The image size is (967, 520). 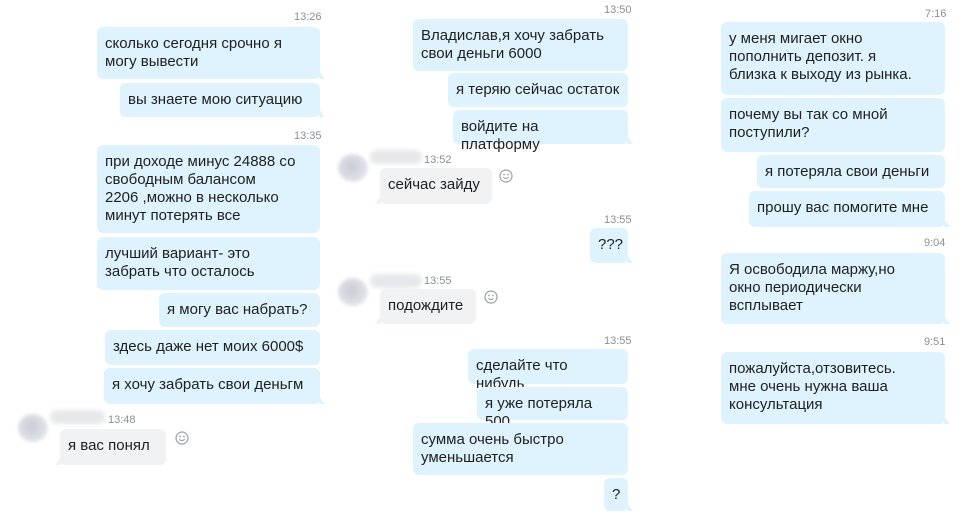 I want to click on timestamp: 13:48, so click(x=122, y=420).